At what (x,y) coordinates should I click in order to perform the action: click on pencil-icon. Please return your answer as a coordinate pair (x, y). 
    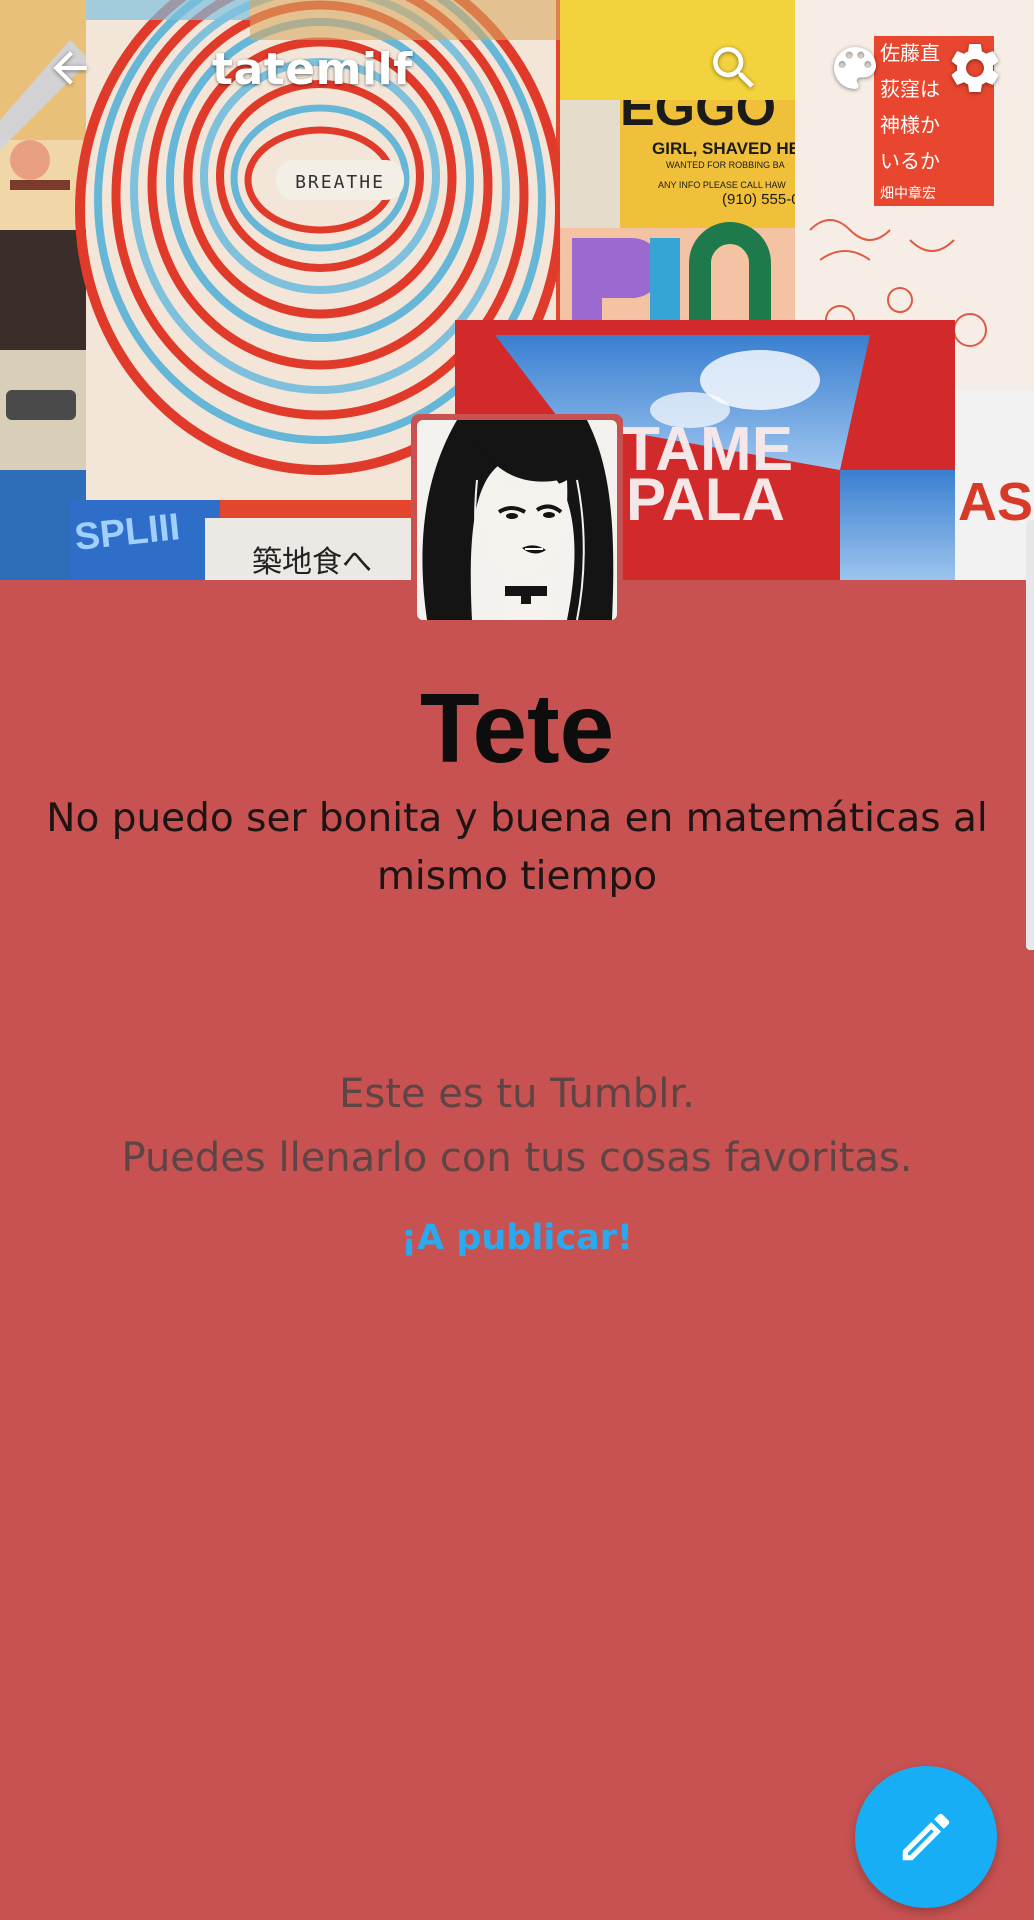
    Looking at the image, I should click on (926, 1837).